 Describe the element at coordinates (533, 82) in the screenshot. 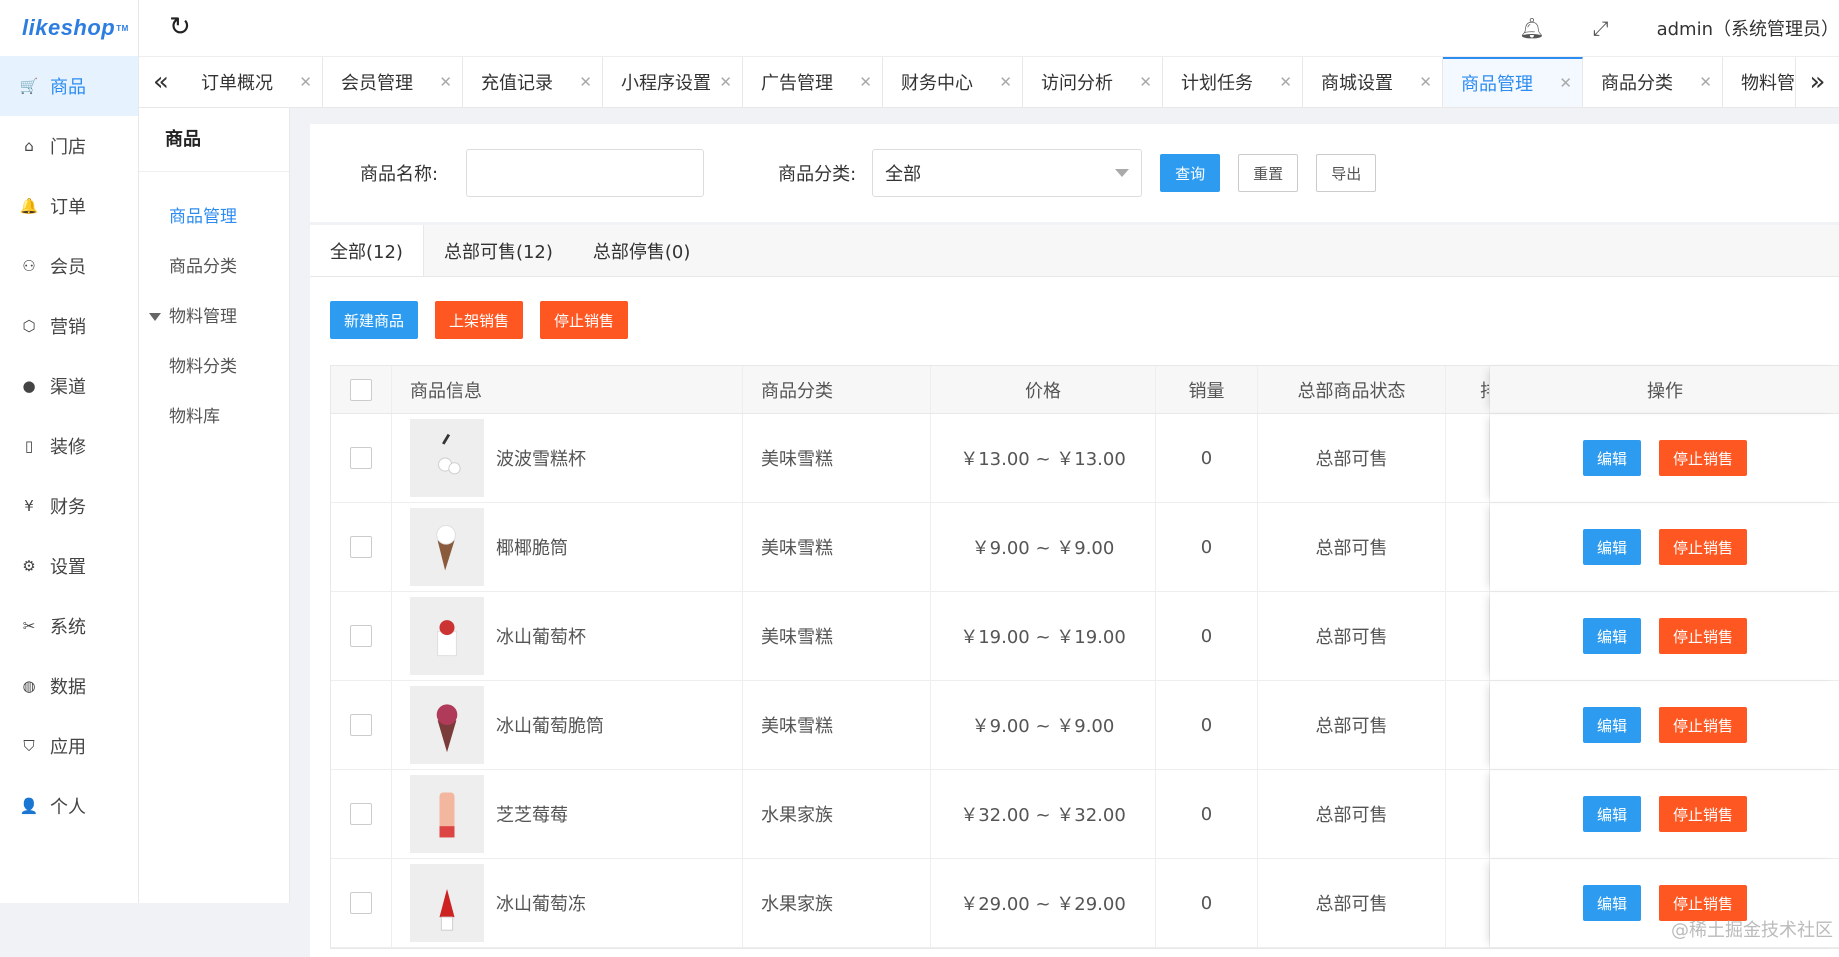

I see `tab-2: 充值记录✕` at that location.